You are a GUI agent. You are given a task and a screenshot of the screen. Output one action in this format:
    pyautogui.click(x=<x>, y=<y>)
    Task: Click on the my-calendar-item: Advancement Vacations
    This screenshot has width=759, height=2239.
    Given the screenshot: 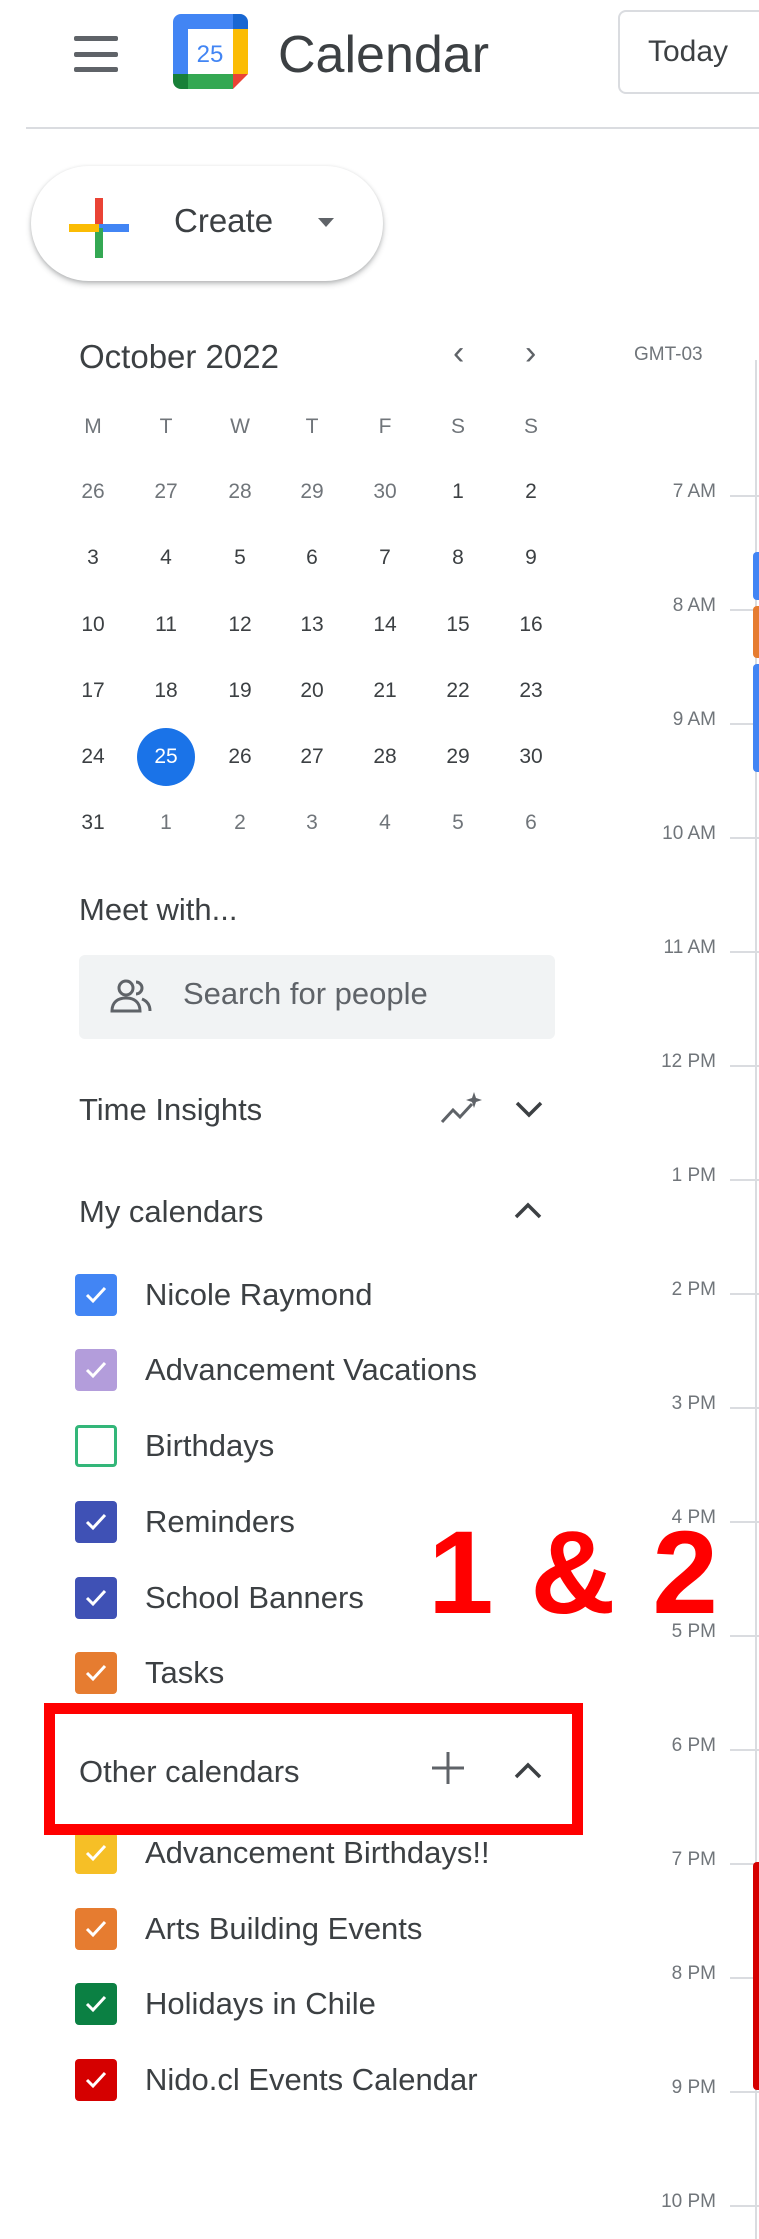 What is the action you would take?
    pyautogui.click(x=276, y=1370)
    